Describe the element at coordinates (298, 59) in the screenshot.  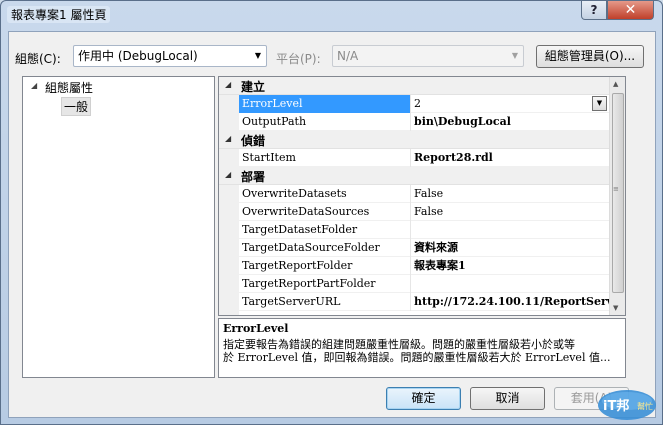
I see `platform-label: 平台(P):` at that location.